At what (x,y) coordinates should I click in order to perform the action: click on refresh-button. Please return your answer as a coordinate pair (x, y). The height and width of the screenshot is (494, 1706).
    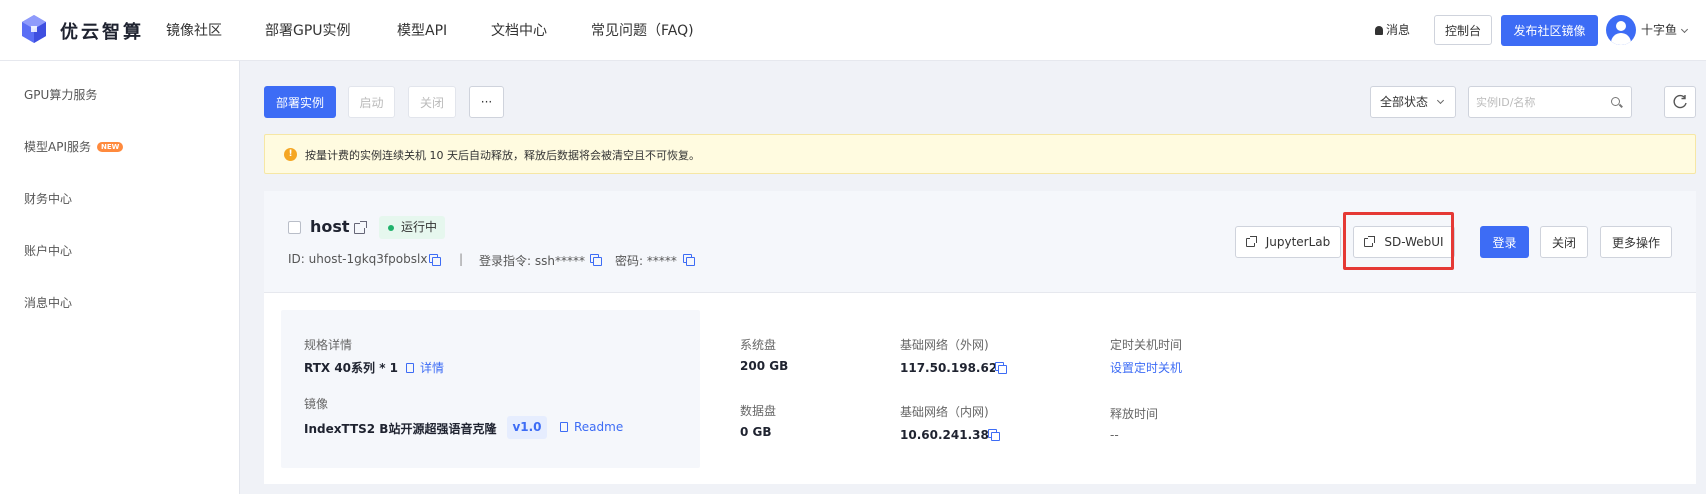
    Looking at the image, I should click on (1680, 102).